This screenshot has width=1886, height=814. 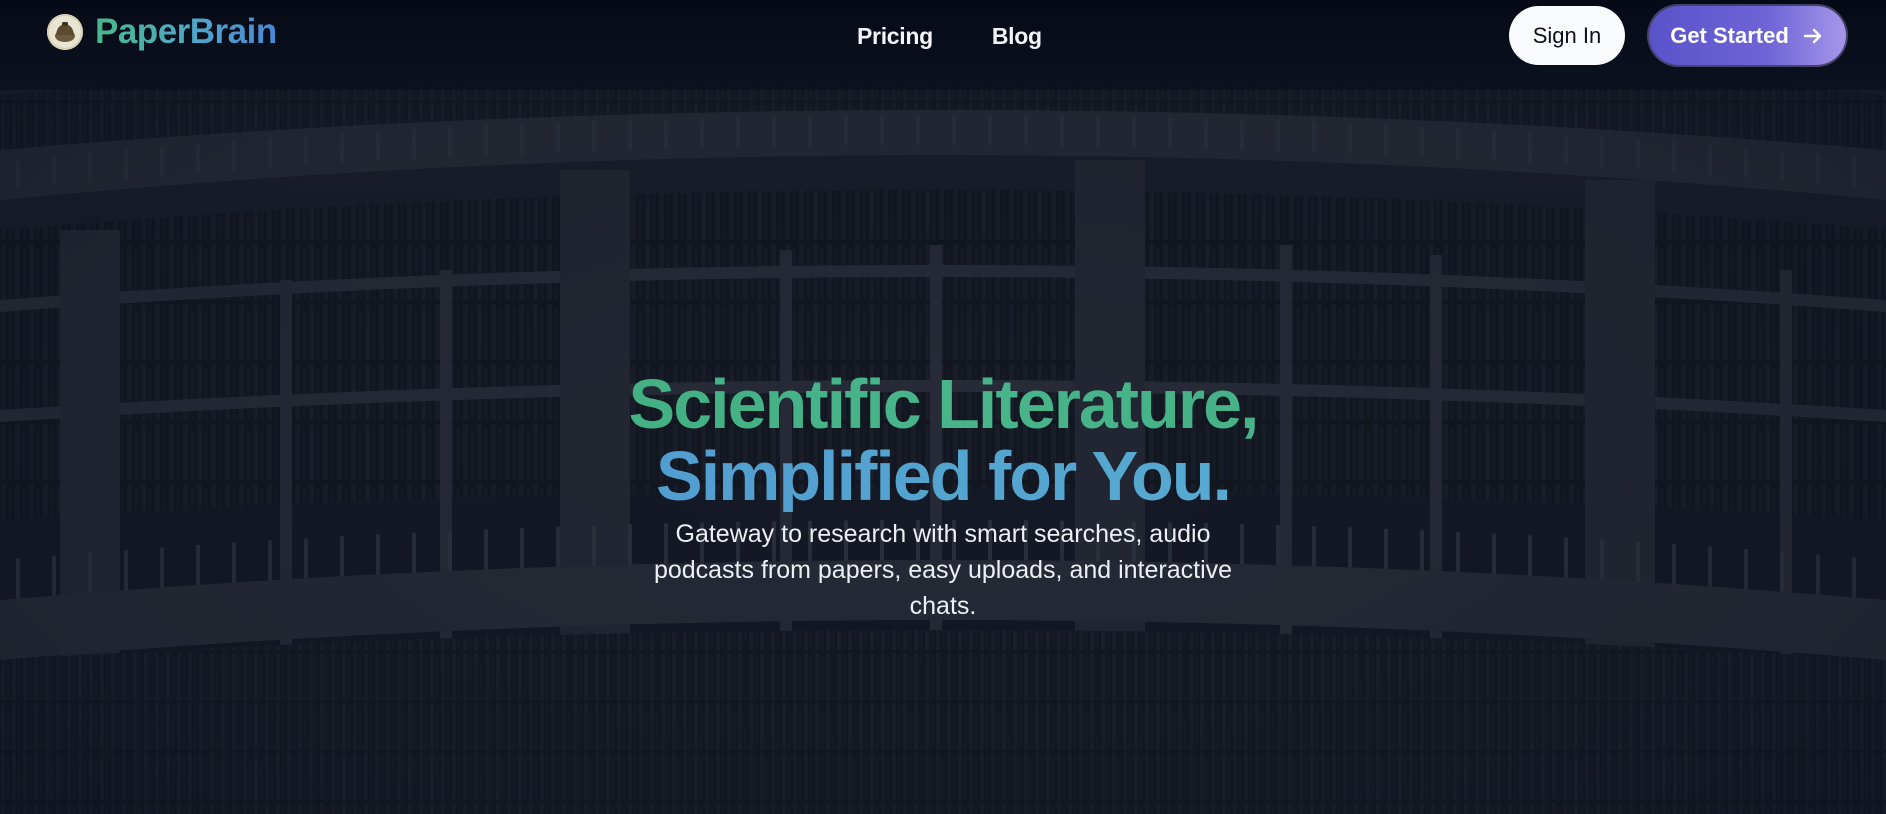 I want to click on hero-title-line2: Simplified for You., so click(x=943, y=476).